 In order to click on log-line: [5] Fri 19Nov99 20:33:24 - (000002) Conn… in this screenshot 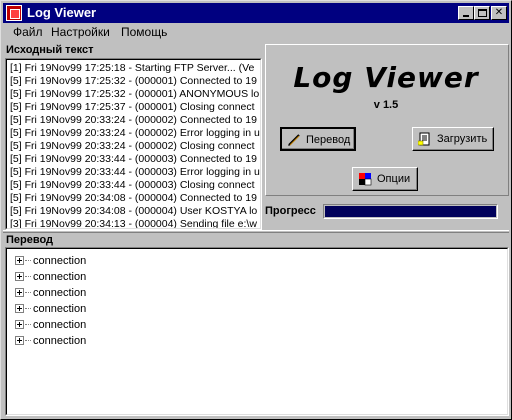, I will do `click(134, 120)`.